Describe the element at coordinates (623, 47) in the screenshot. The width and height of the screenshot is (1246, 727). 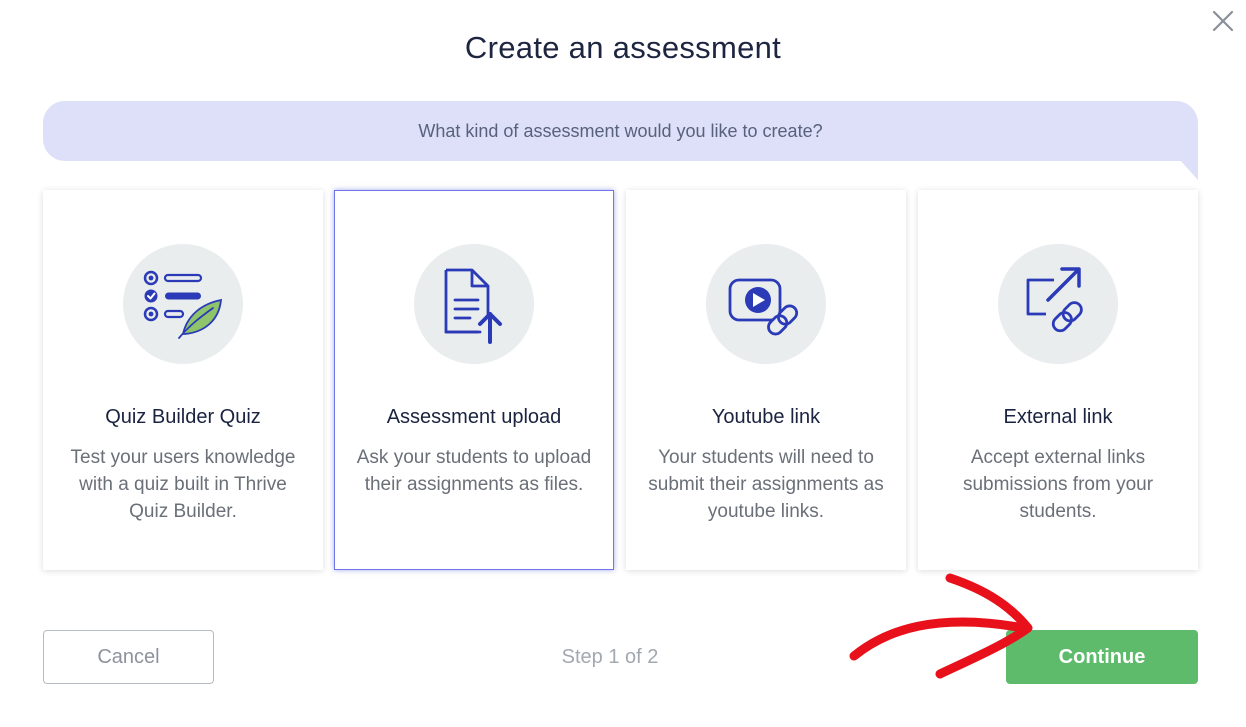
I see `modal-title: Create an assessment` at that location.